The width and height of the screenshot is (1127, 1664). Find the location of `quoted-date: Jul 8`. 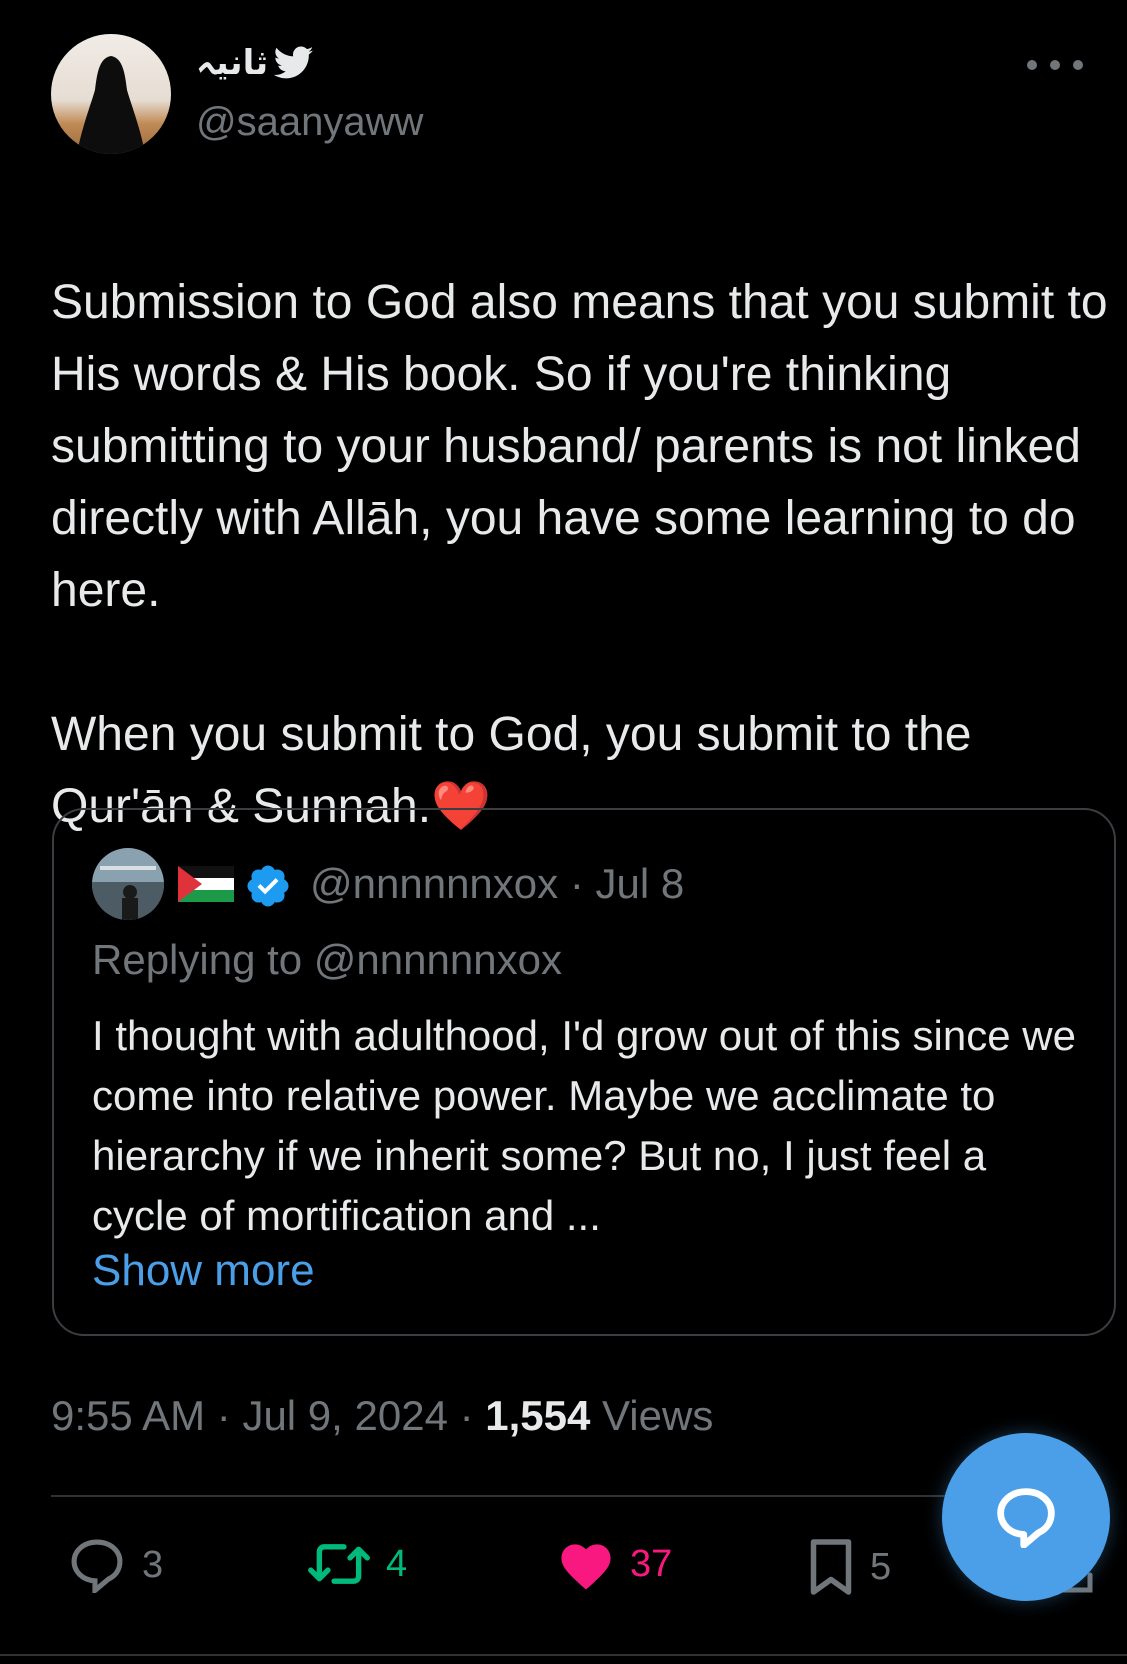

quoted-date: Jul 8 is located at coordinates (639, 883).